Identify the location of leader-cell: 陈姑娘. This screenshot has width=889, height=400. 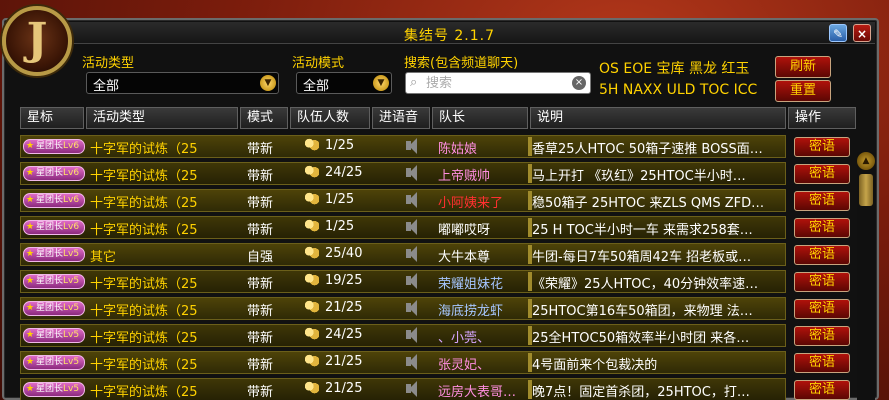
(484, 147).